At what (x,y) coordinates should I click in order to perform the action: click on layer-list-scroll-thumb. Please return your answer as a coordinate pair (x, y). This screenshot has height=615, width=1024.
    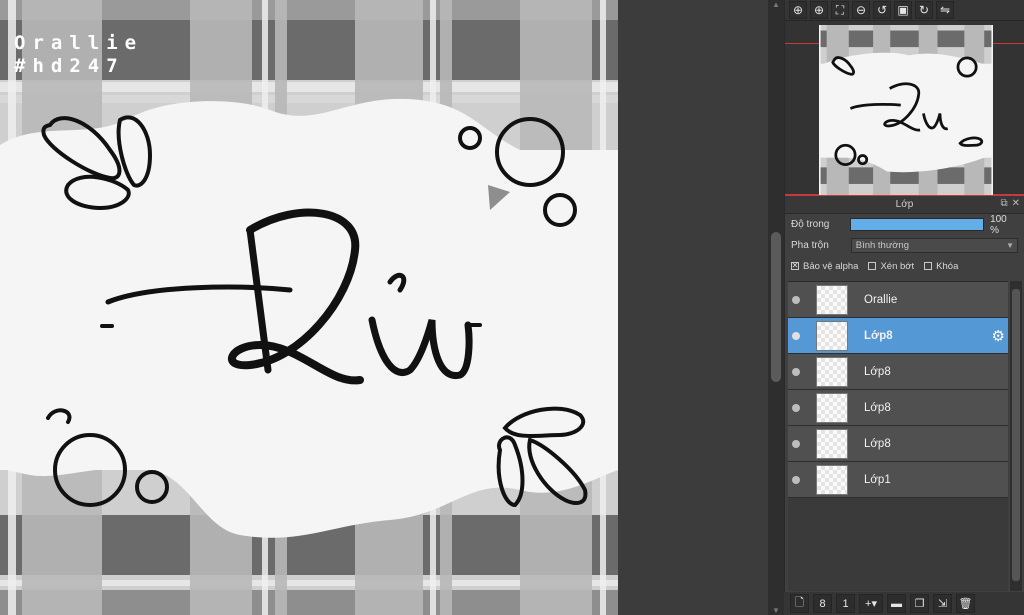
    Looking at the image, I should click on (1016, 435).